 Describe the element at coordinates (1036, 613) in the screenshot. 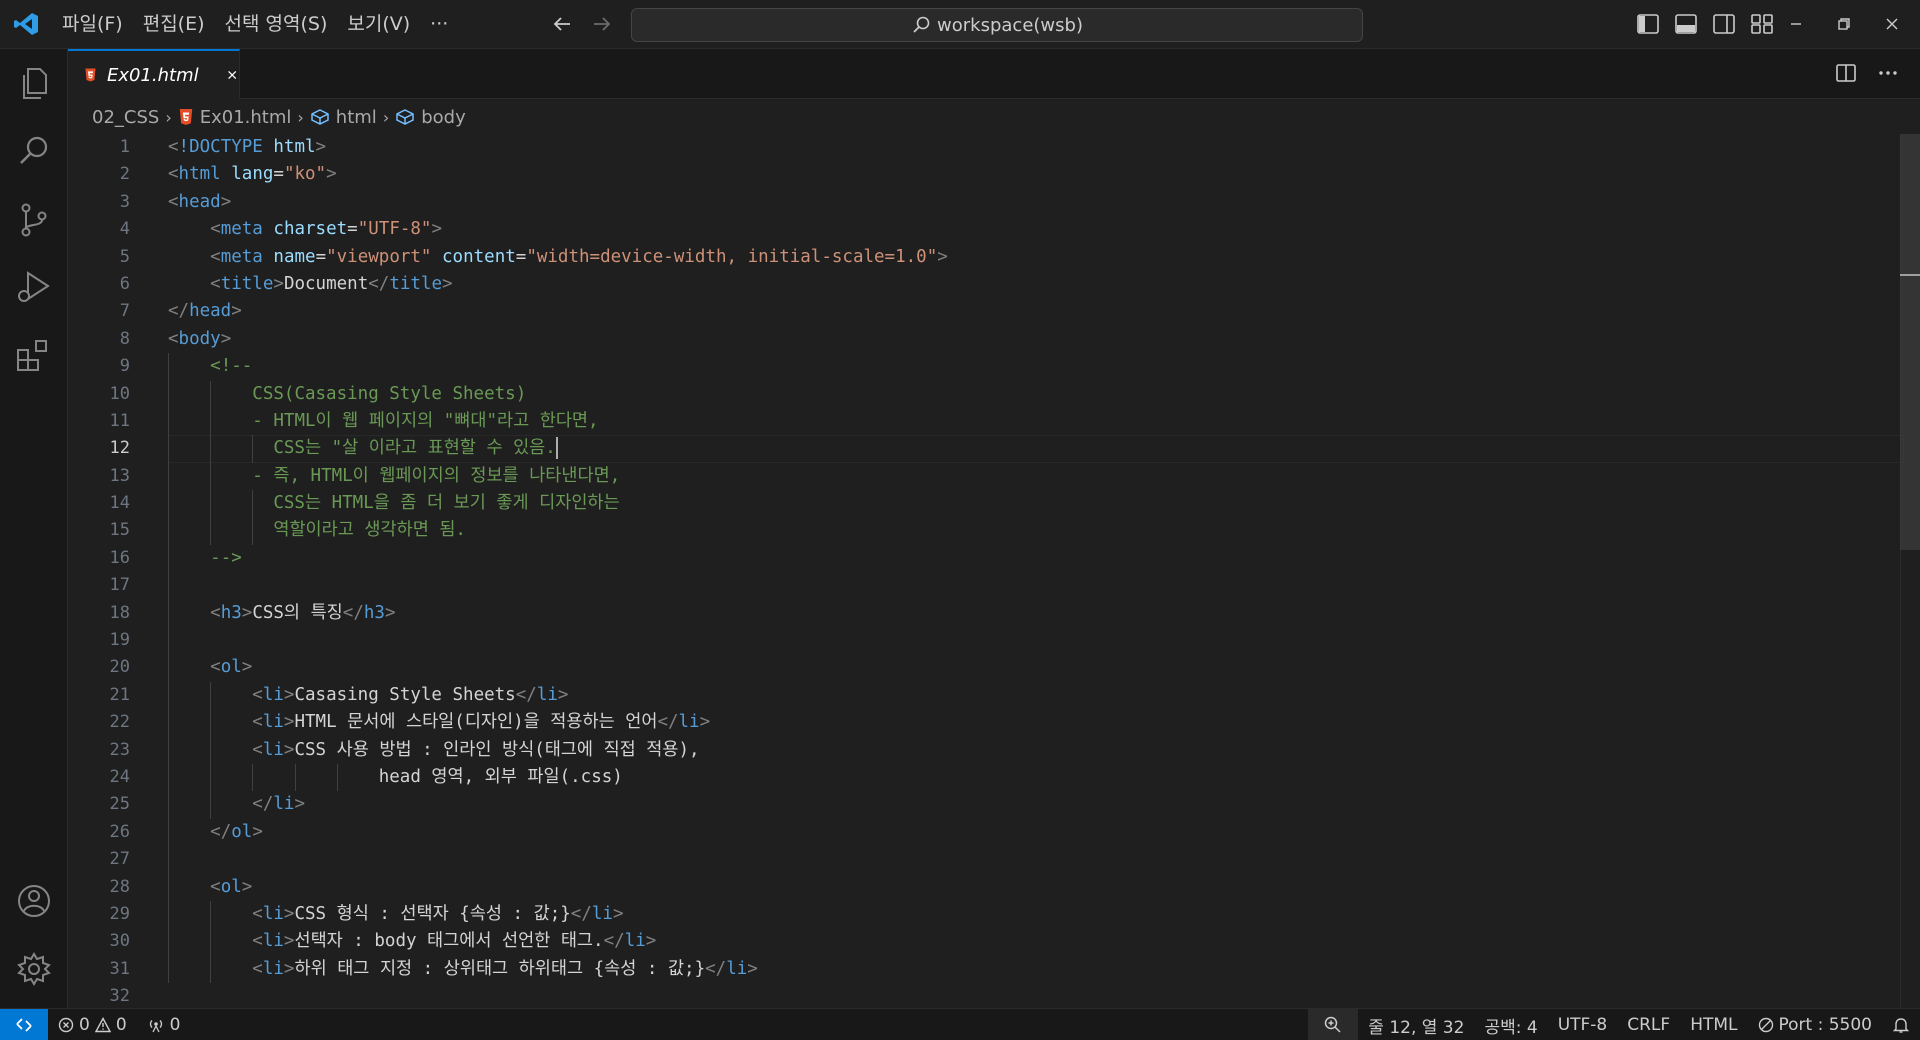

I see `code-line: <h3>CSS의 특징</h3>` at that location.